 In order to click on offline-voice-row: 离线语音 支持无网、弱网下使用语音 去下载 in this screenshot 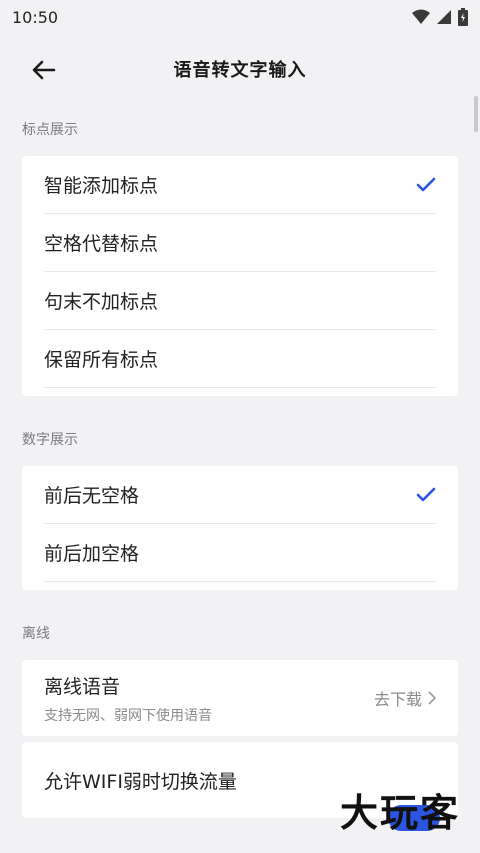, I will do `click(240, 698)`.